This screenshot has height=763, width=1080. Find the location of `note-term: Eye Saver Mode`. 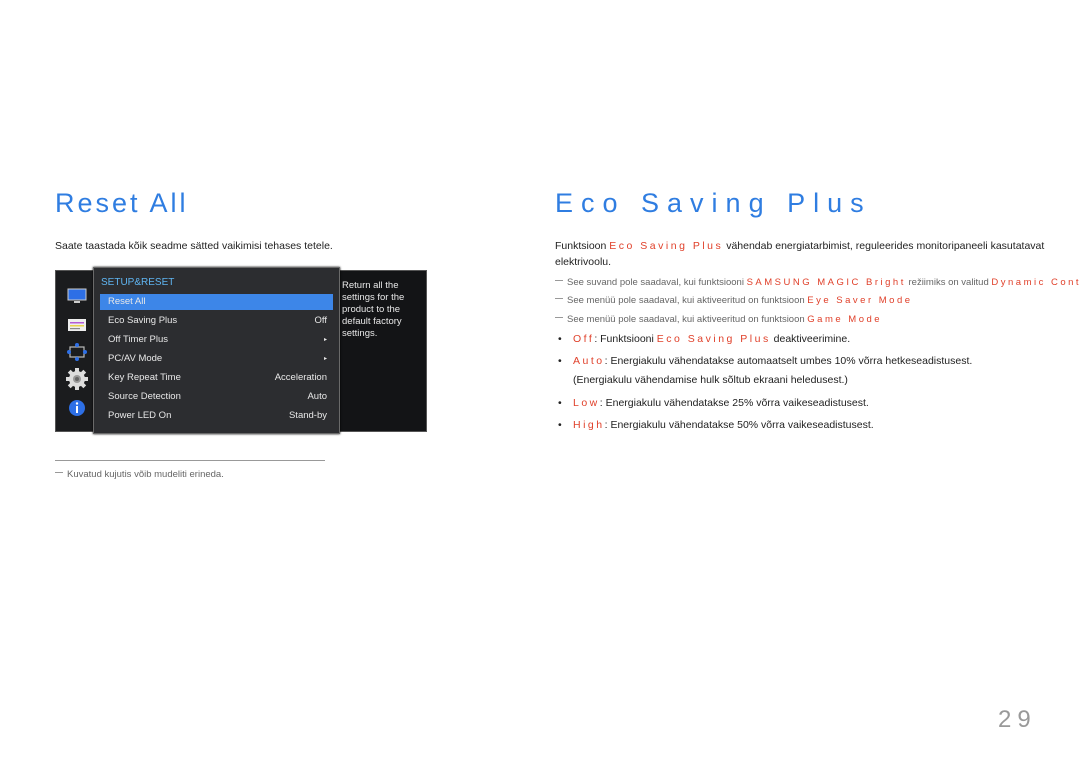

note-term: Eye Saver Mode is located at coordinates (860, 300).